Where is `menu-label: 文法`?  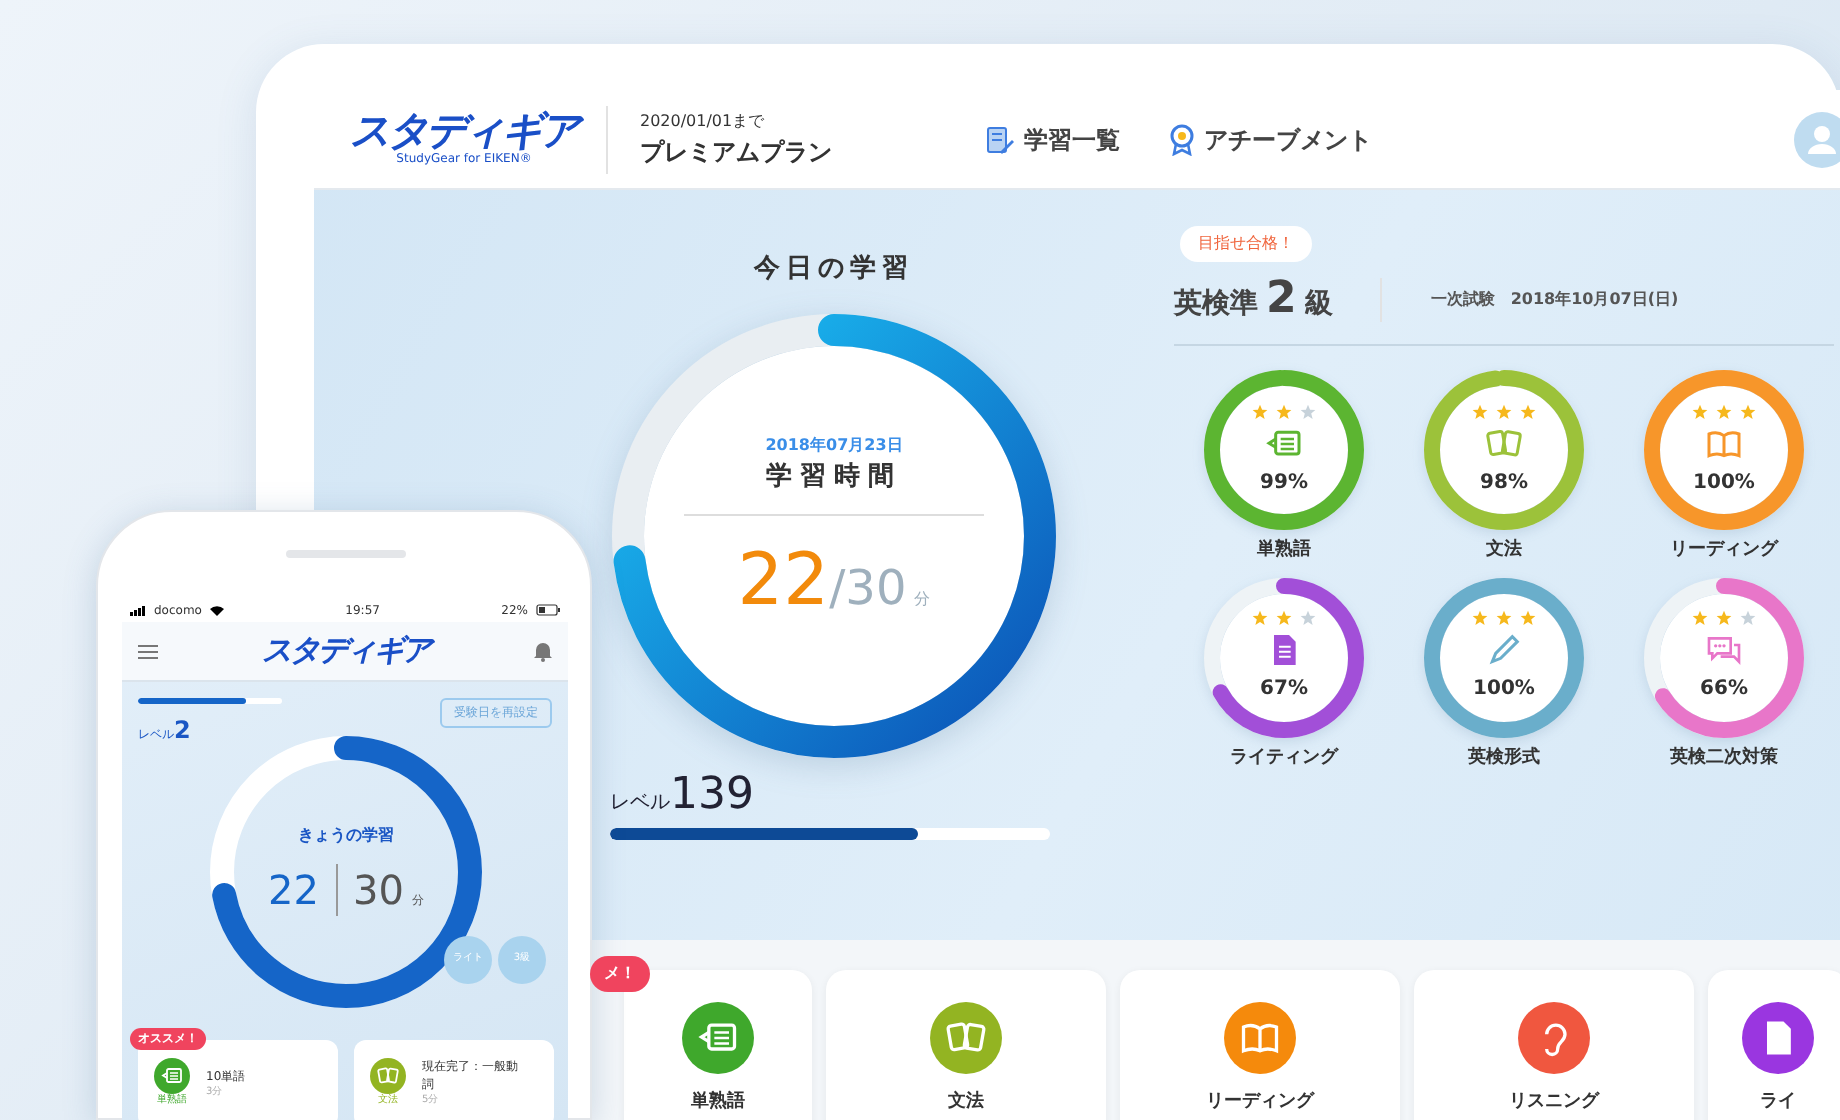
menu-label: 文法 is located at coordinates (966, 1103).